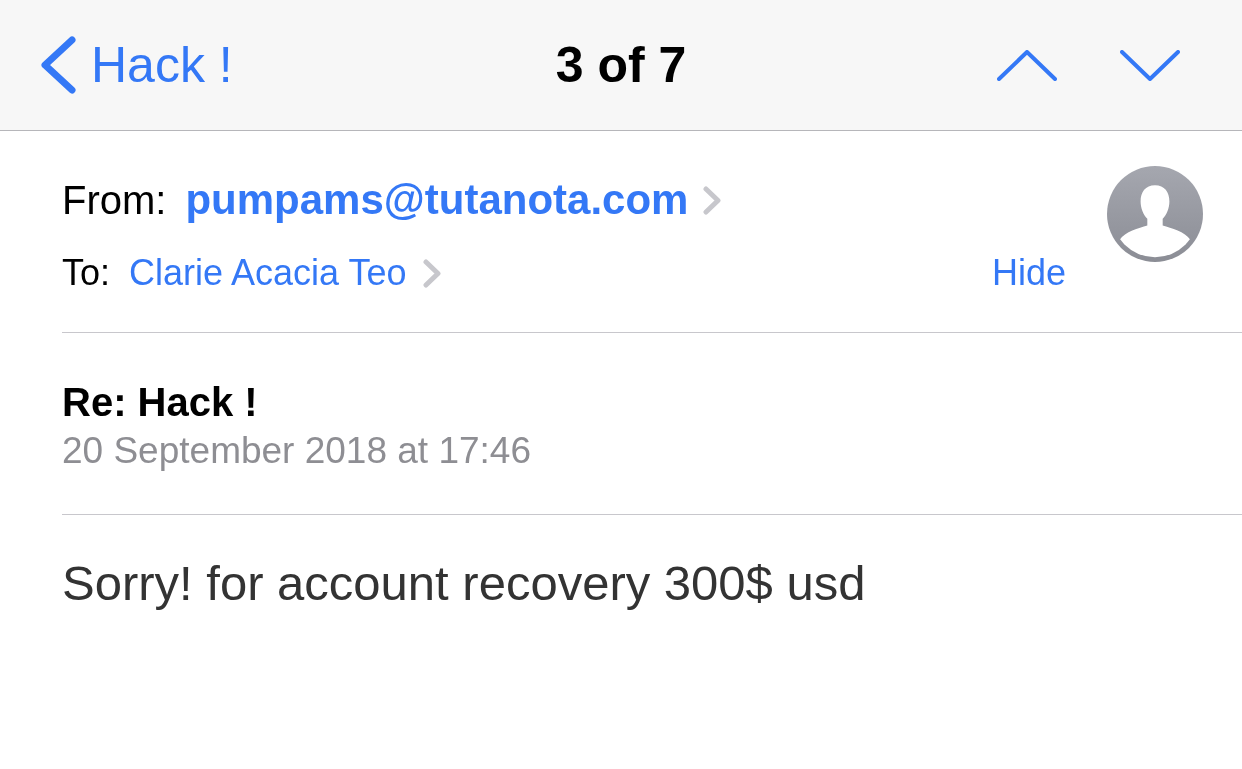 This screenshot has width=1242, height=769. I want to click on from-label: From:, so click(114, 200).